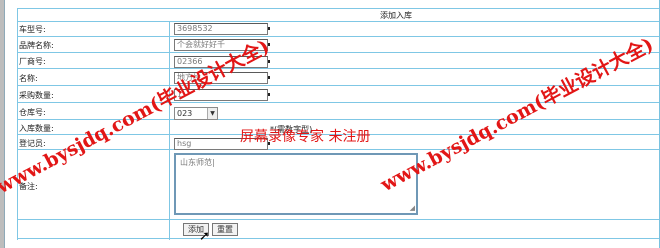 This screenshot has height=248, width=660. What do you see at coordinates (396, 15) in the screenshot?
I see `form-title: 添加入库` at bounding box center [396, 15].